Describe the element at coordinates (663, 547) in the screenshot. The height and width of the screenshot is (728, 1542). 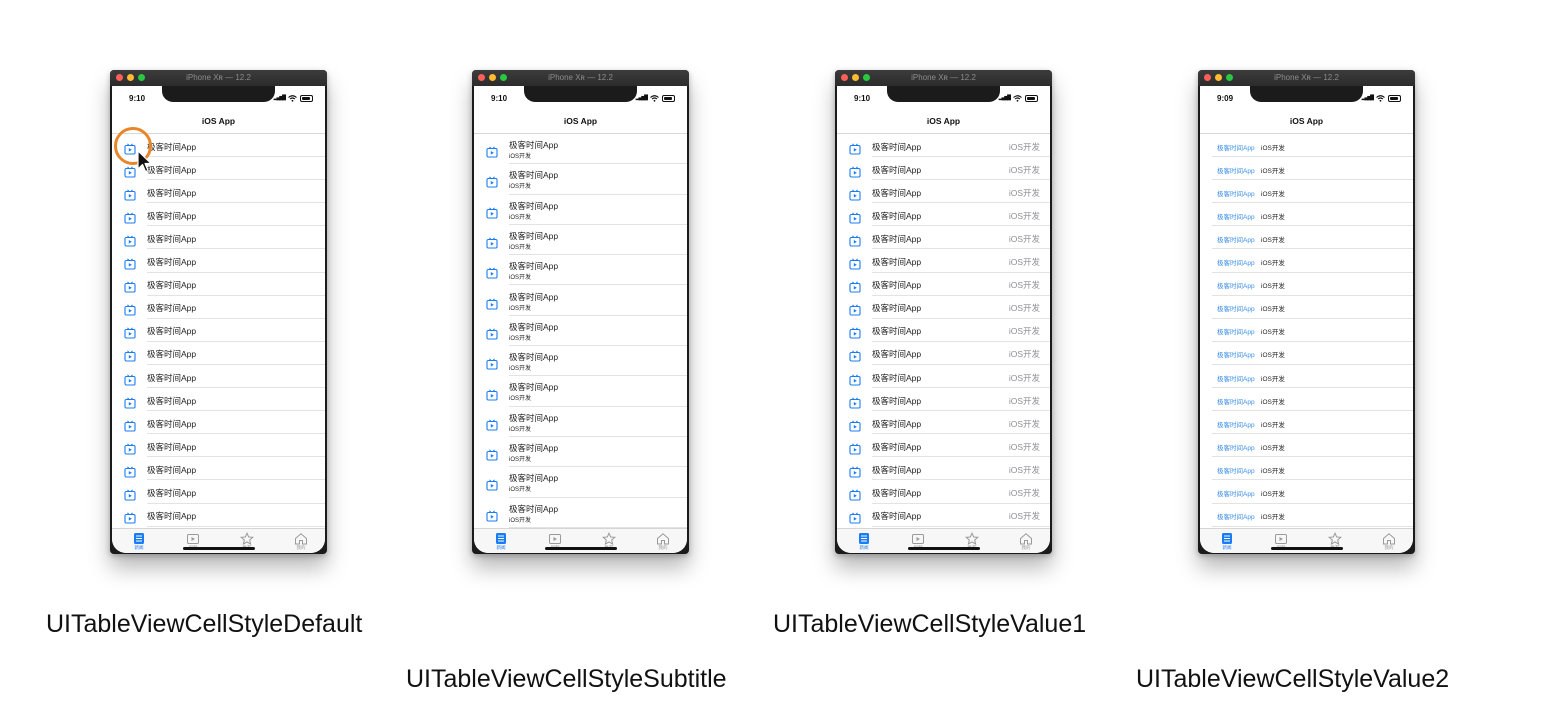
I see `tab-label: 我的` at that location.